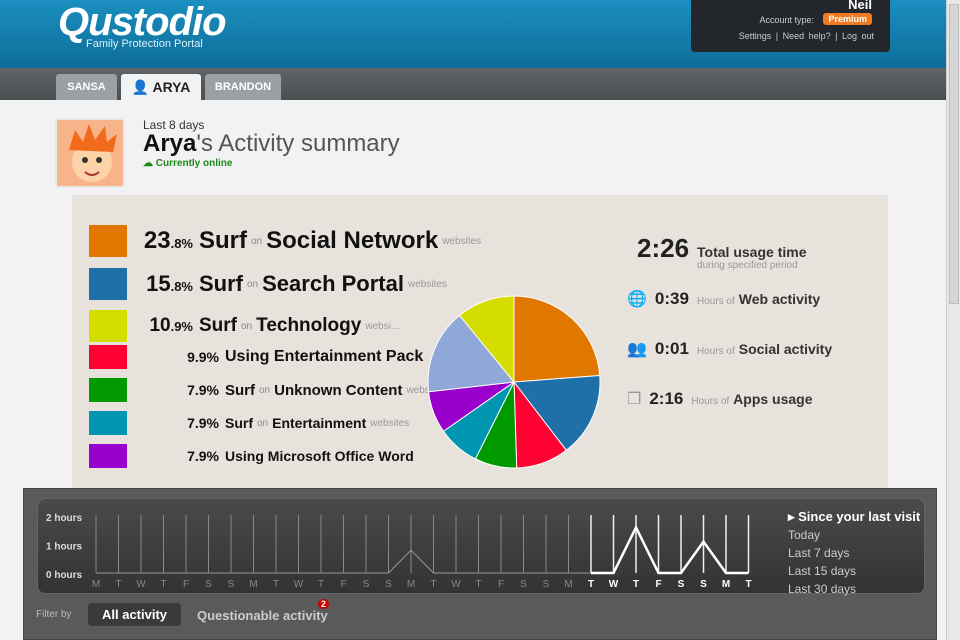  Describe the element at coordinates (953, 320) in the screenshot. I see `scrollbar` at that location.